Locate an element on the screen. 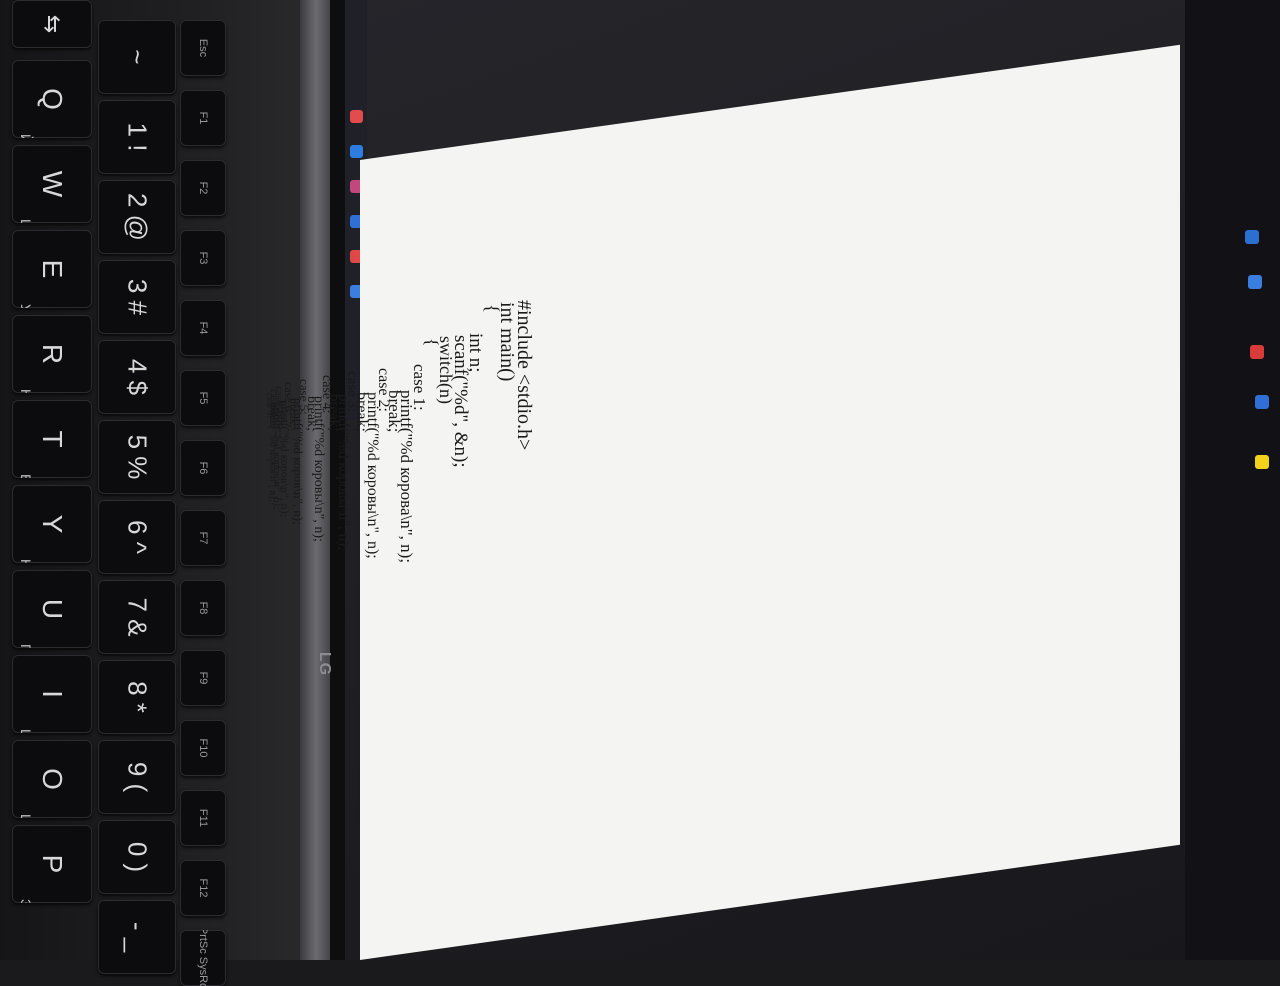  code-line: case 9: is located at coordinates (269, 406).